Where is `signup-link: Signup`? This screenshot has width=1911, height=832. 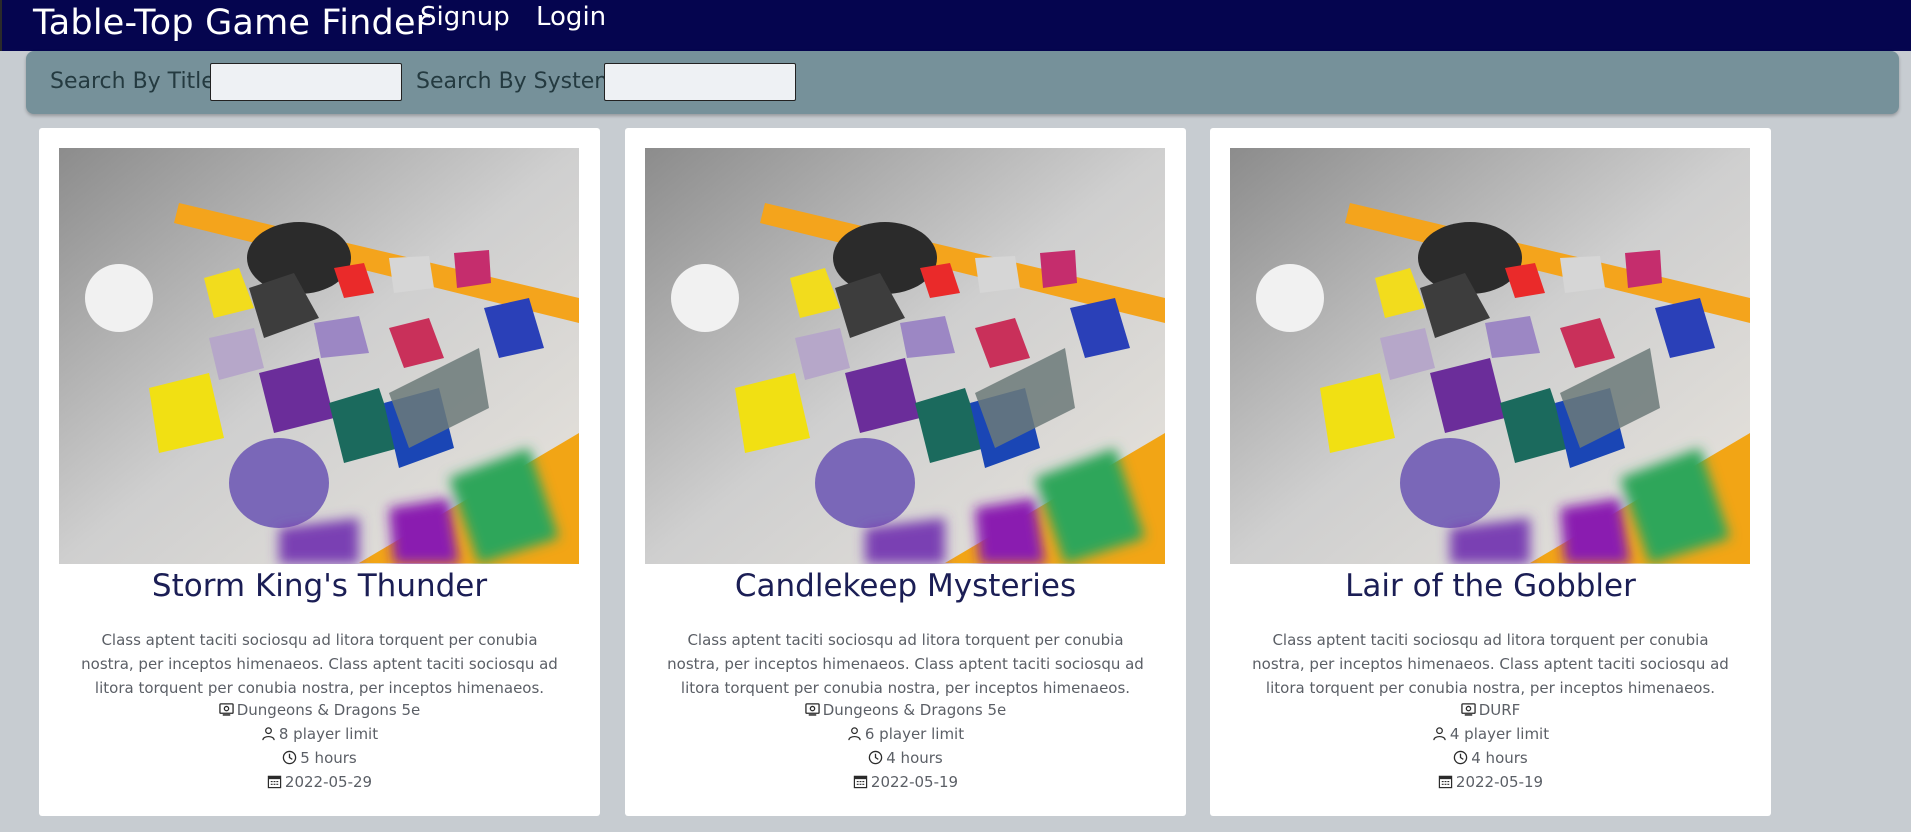 signup-link: Signup is located at coordinates (465, 17).